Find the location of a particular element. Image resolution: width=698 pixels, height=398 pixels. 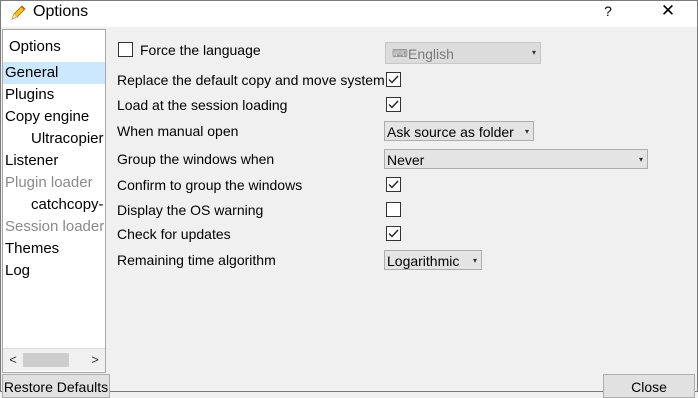

close-button-label: Close is located at coordinates (649, 387).